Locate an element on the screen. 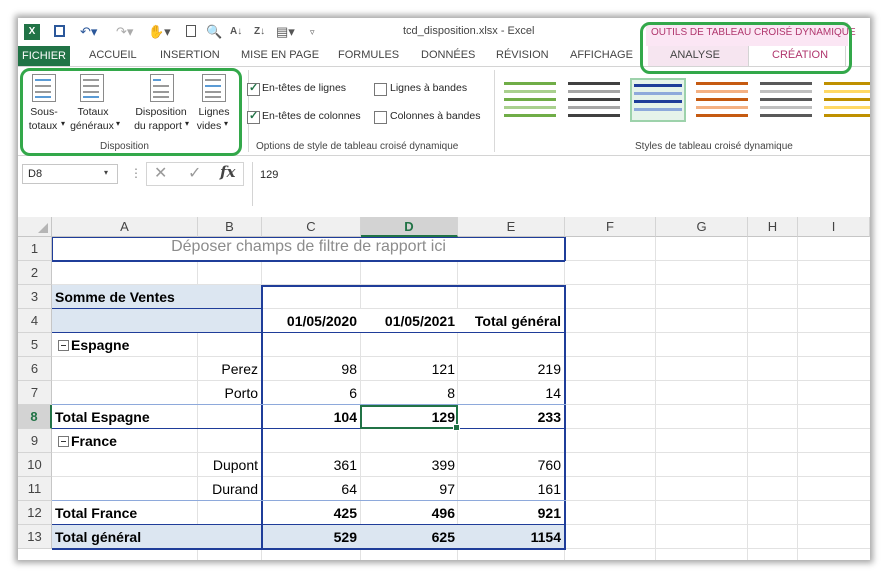  cell-d10: 399 is located at coordinates (408, 465).